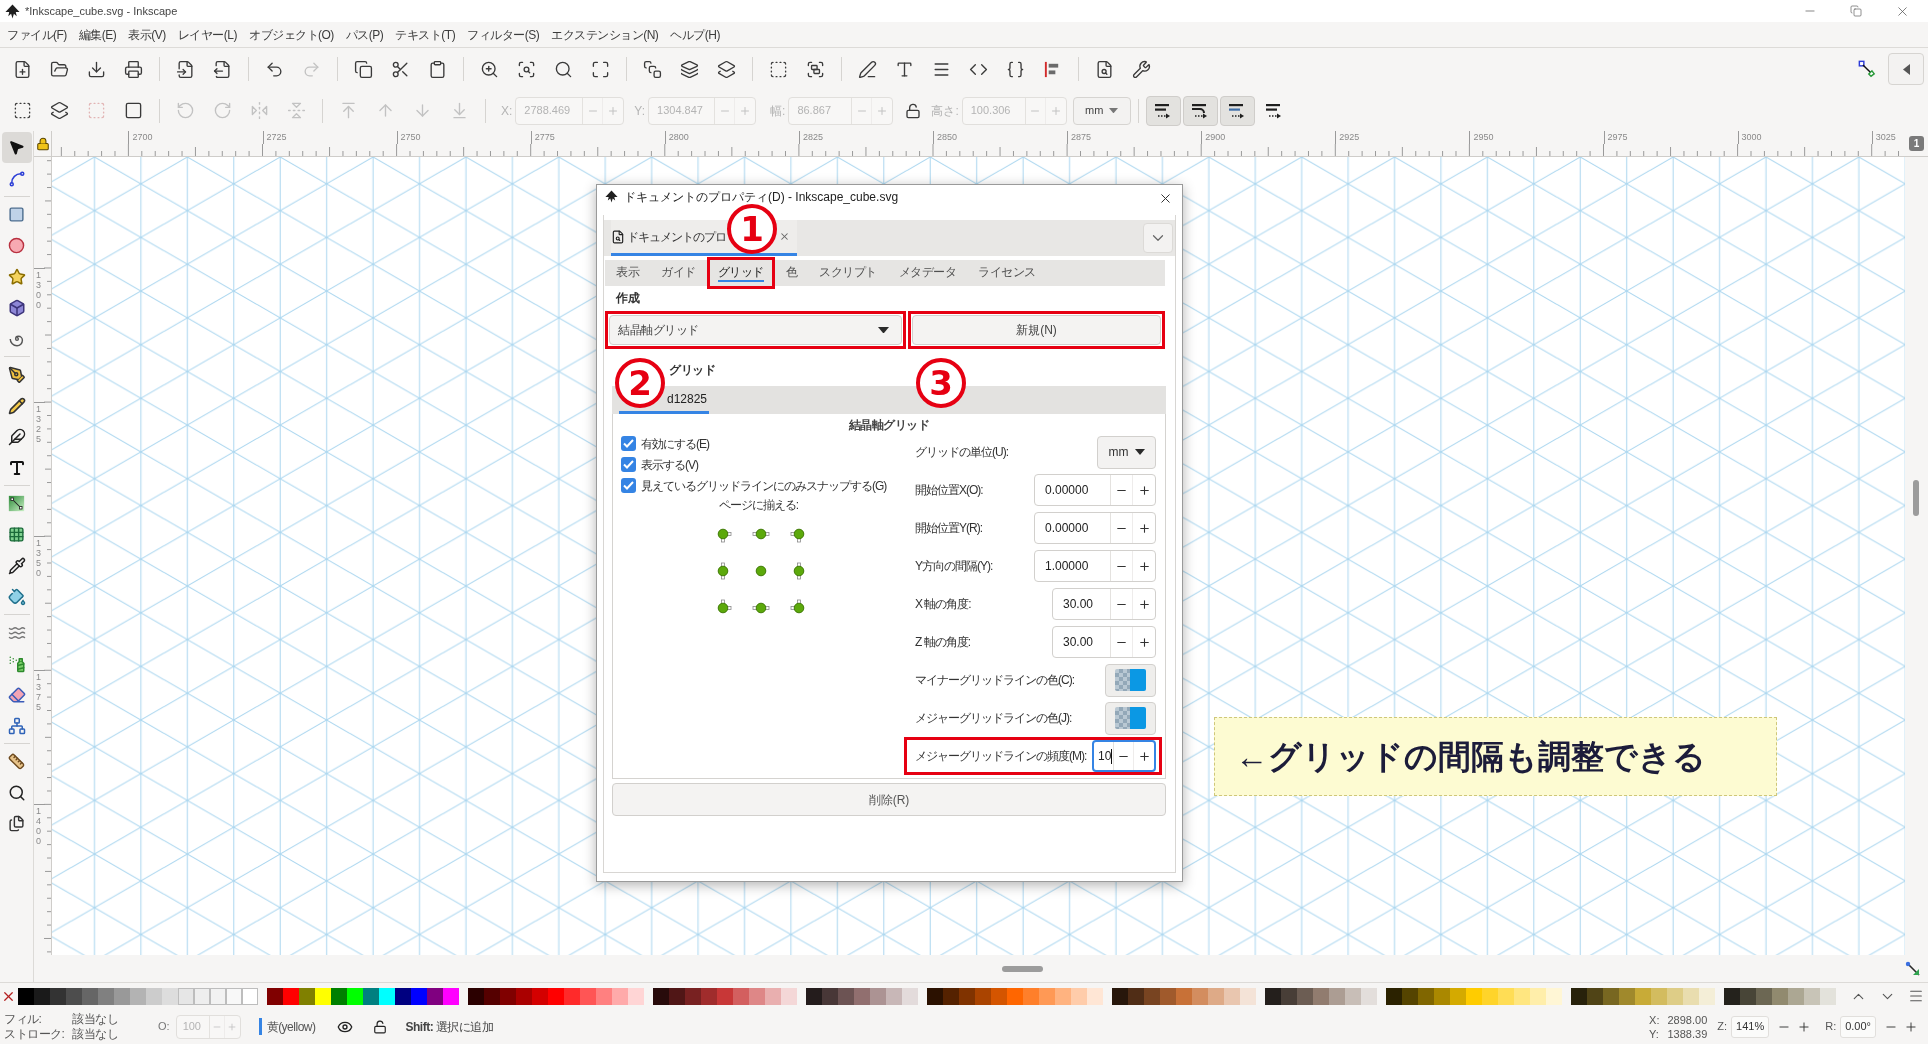 This screenshot has height=1044, width=1928. What do you see at coordinates (1916, 143) in the screenshot?
I see `page-number-badge: 1` at bounding box center [1916, 143].